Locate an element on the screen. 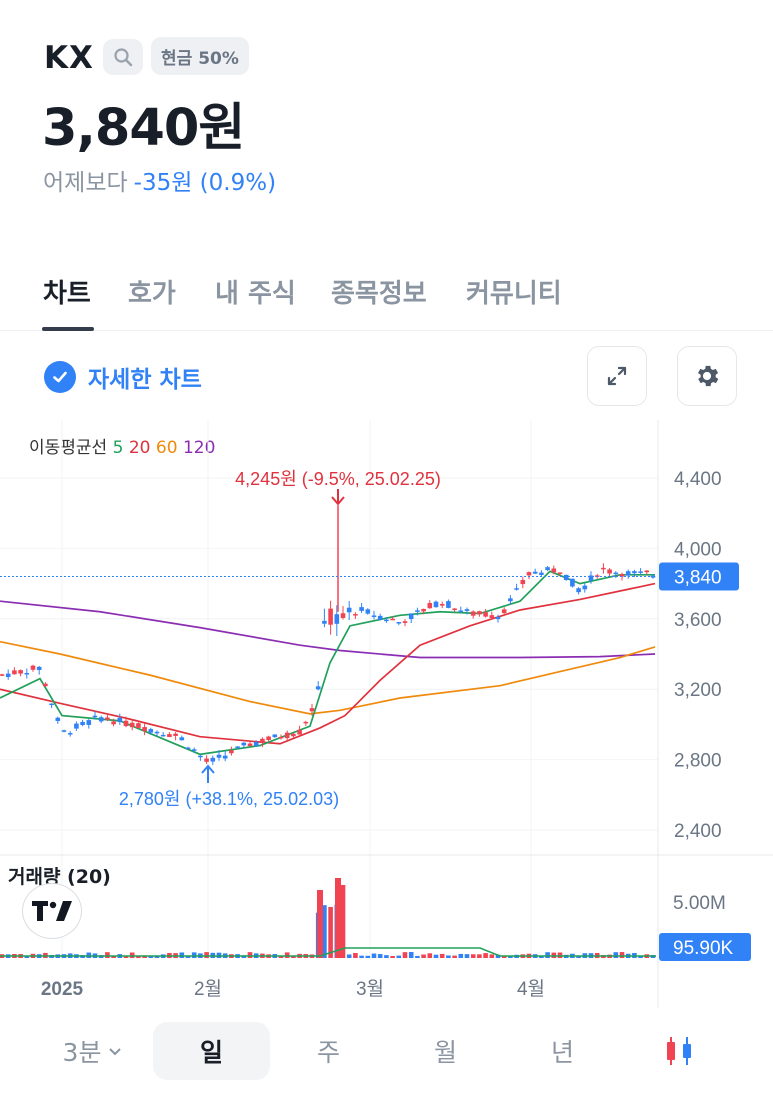 This screenshot has width=773, height=1098. y-axis-ticks: 4,400 4,000 3,600 3,200 2,800 2,400 is located at coordinates (698, 655).